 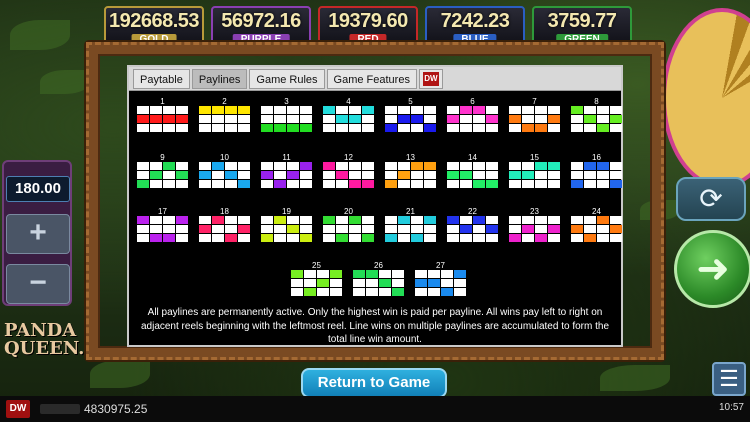 What do you see at coordinates (534, 211) in the screenshot?
I see `payline-number: 23` at bounding box center [534, 211].